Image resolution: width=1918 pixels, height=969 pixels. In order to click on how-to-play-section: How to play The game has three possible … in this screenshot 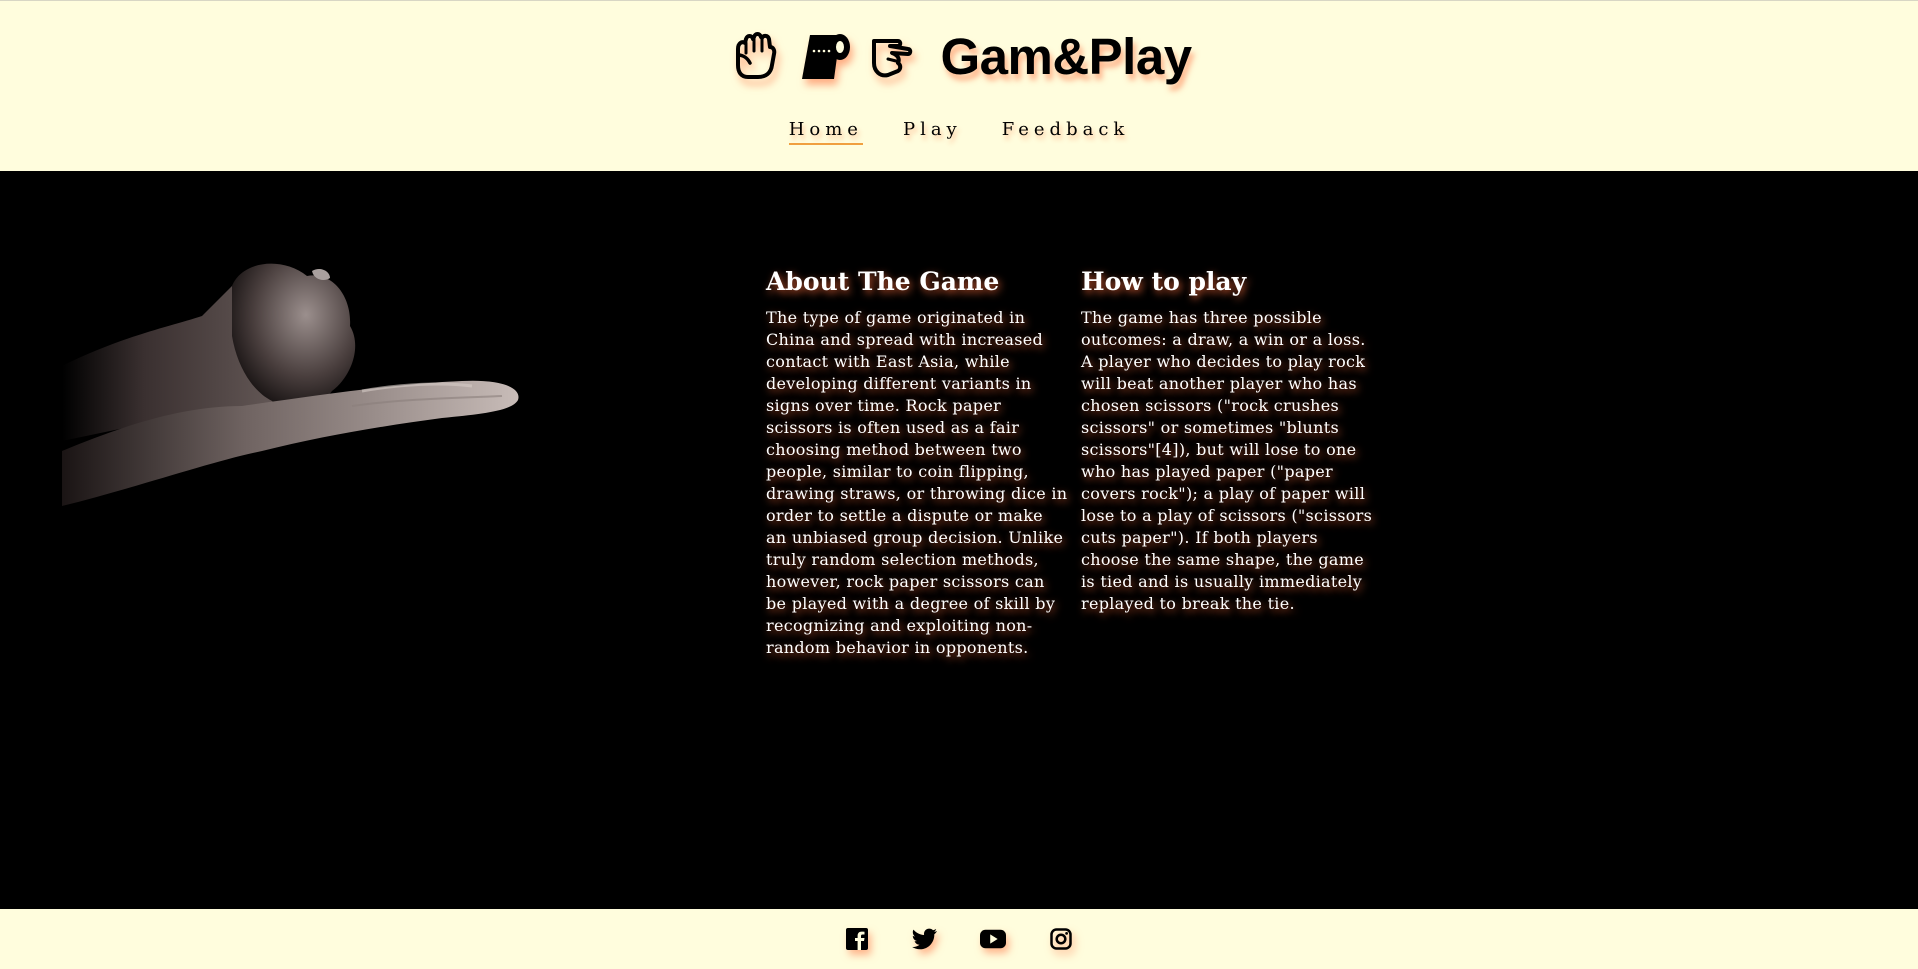, I will do `click(1227, 441)`.